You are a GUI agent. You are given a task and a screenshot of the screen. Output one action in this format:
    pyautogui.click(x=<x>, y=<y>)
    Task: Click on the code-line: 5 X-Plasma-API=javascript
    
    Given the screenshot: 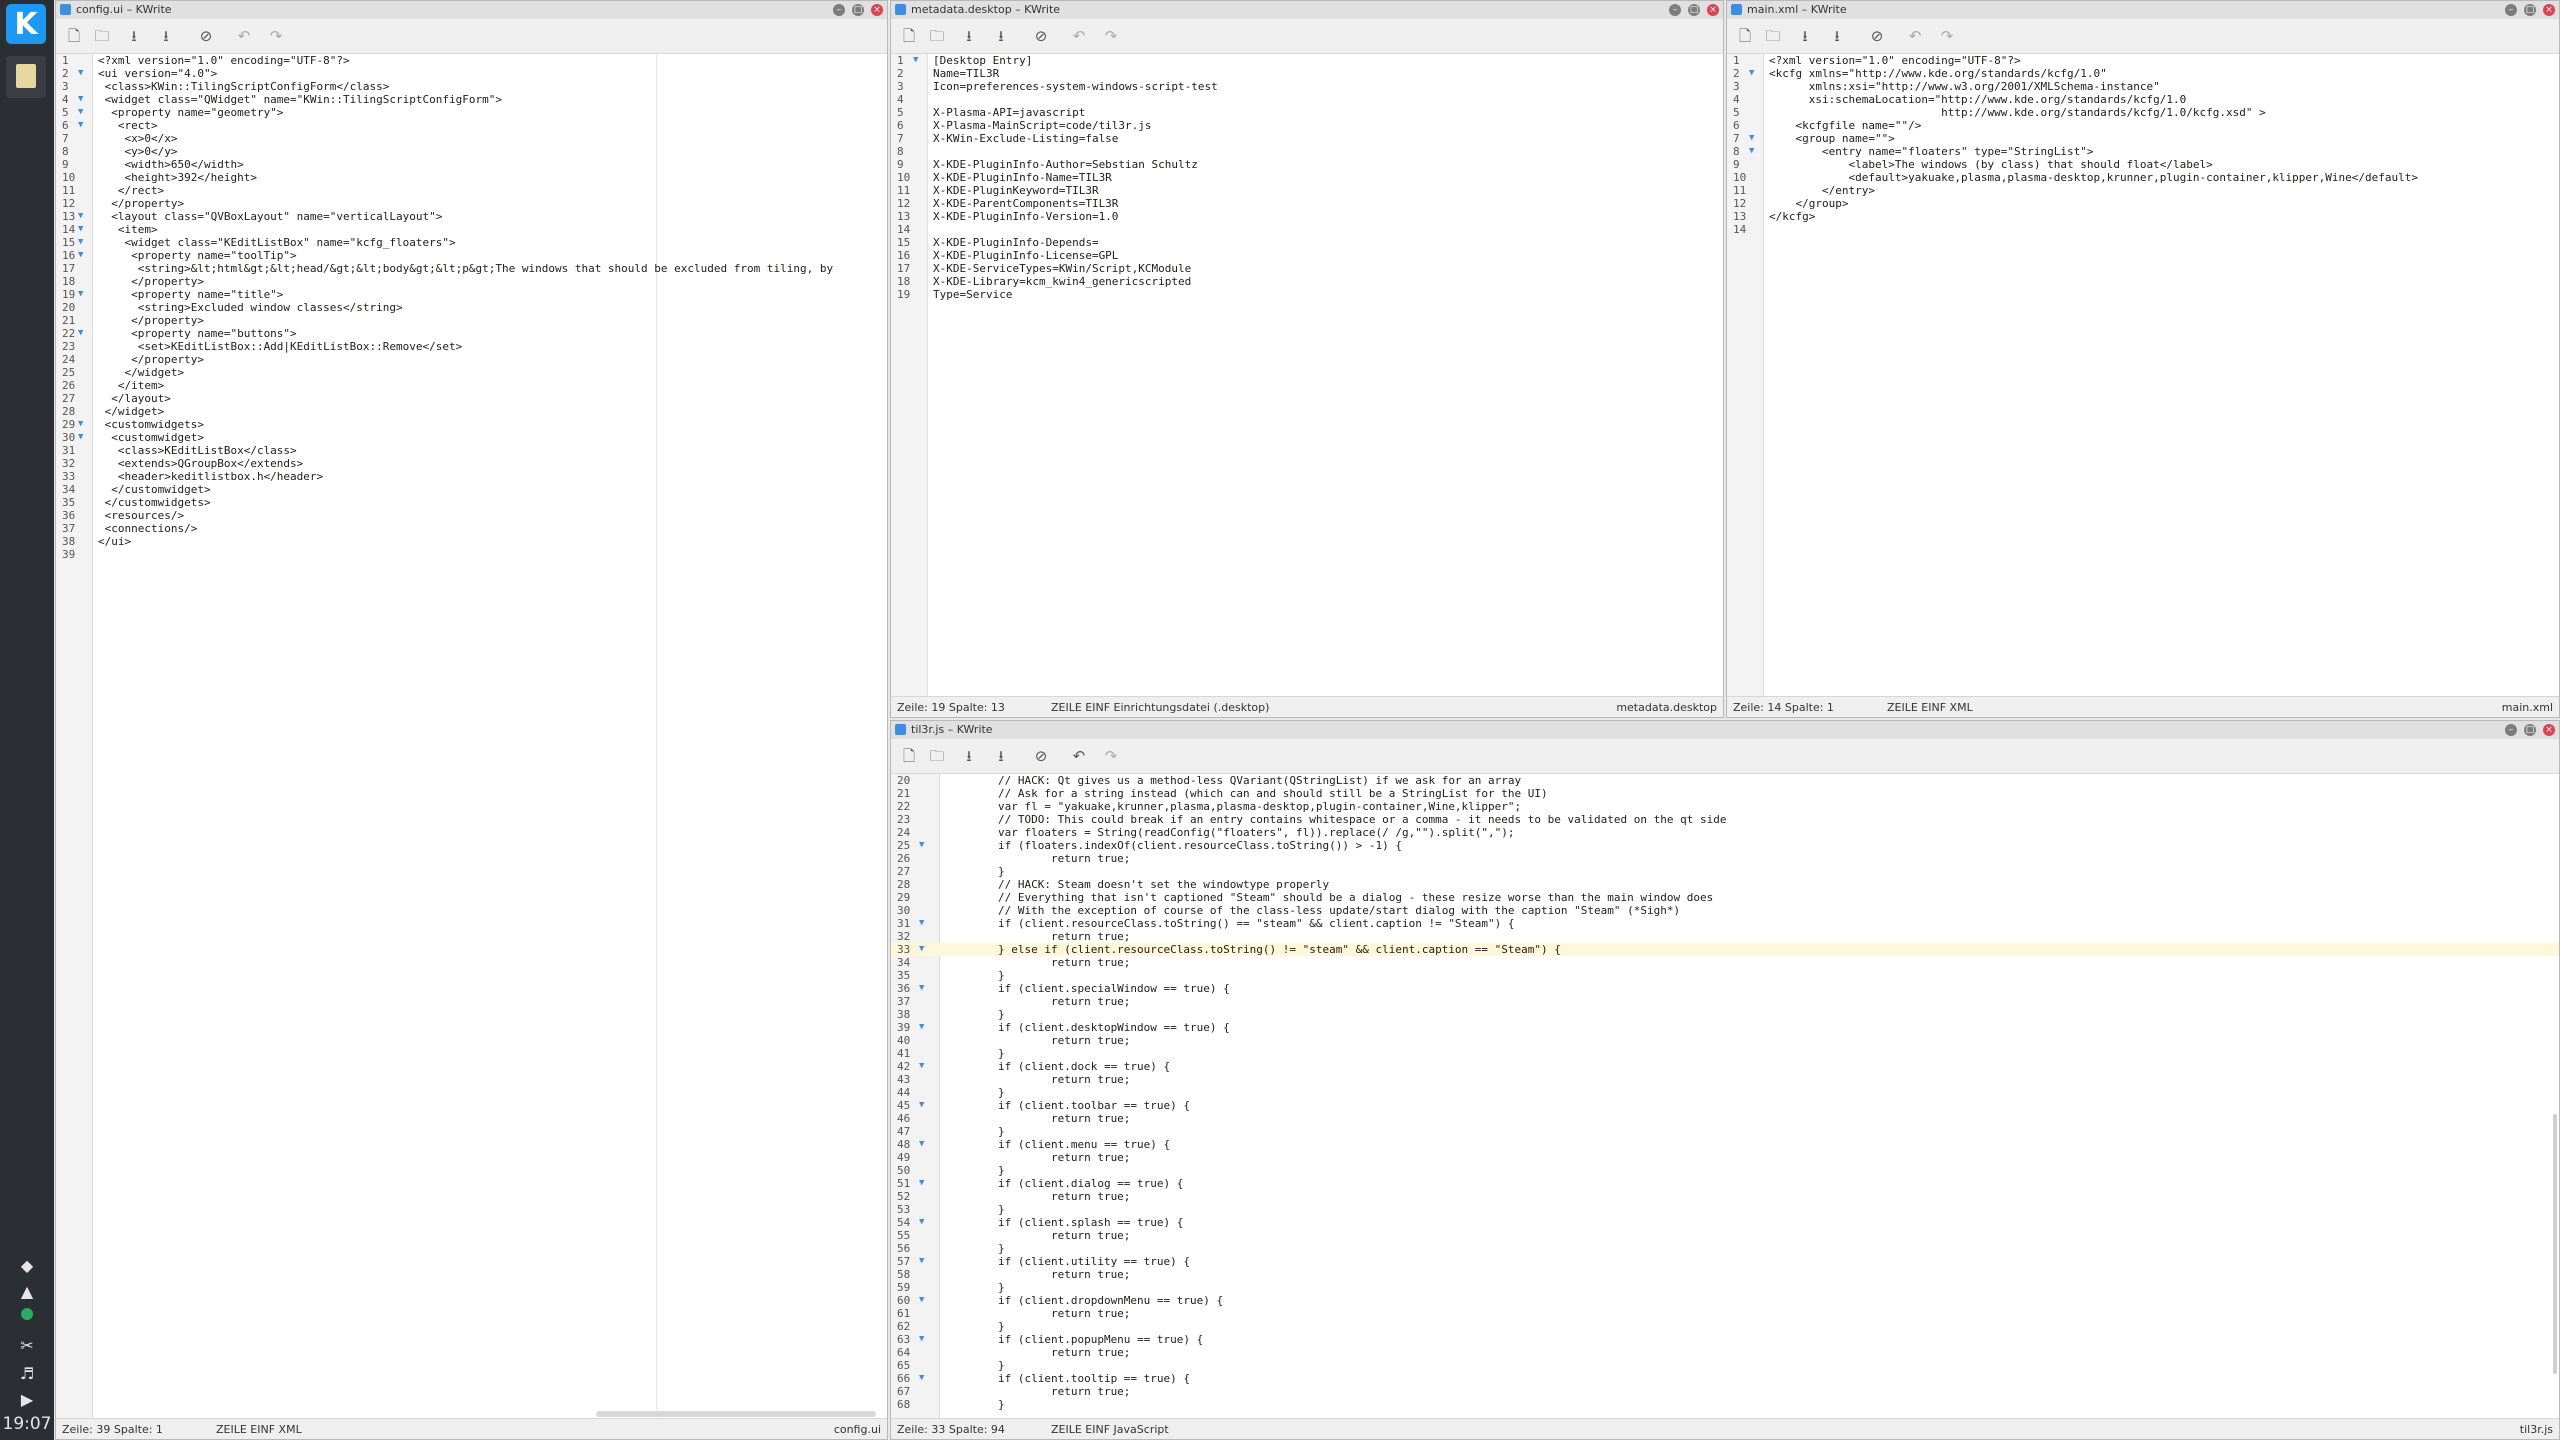 What is the action you would take?
    pyautogui.click(x=1307, y=112)
    